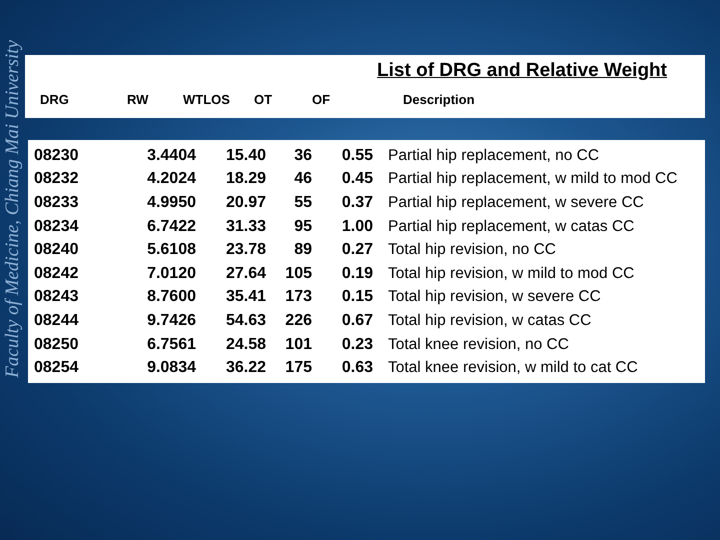 The height and width of the screenshot is (540, 720). What do you see at coordinates (513, 368) in the screenshot?
I see `table-cell: Total knee revision, w mild to cat CC` at bounding box center [513, 368].